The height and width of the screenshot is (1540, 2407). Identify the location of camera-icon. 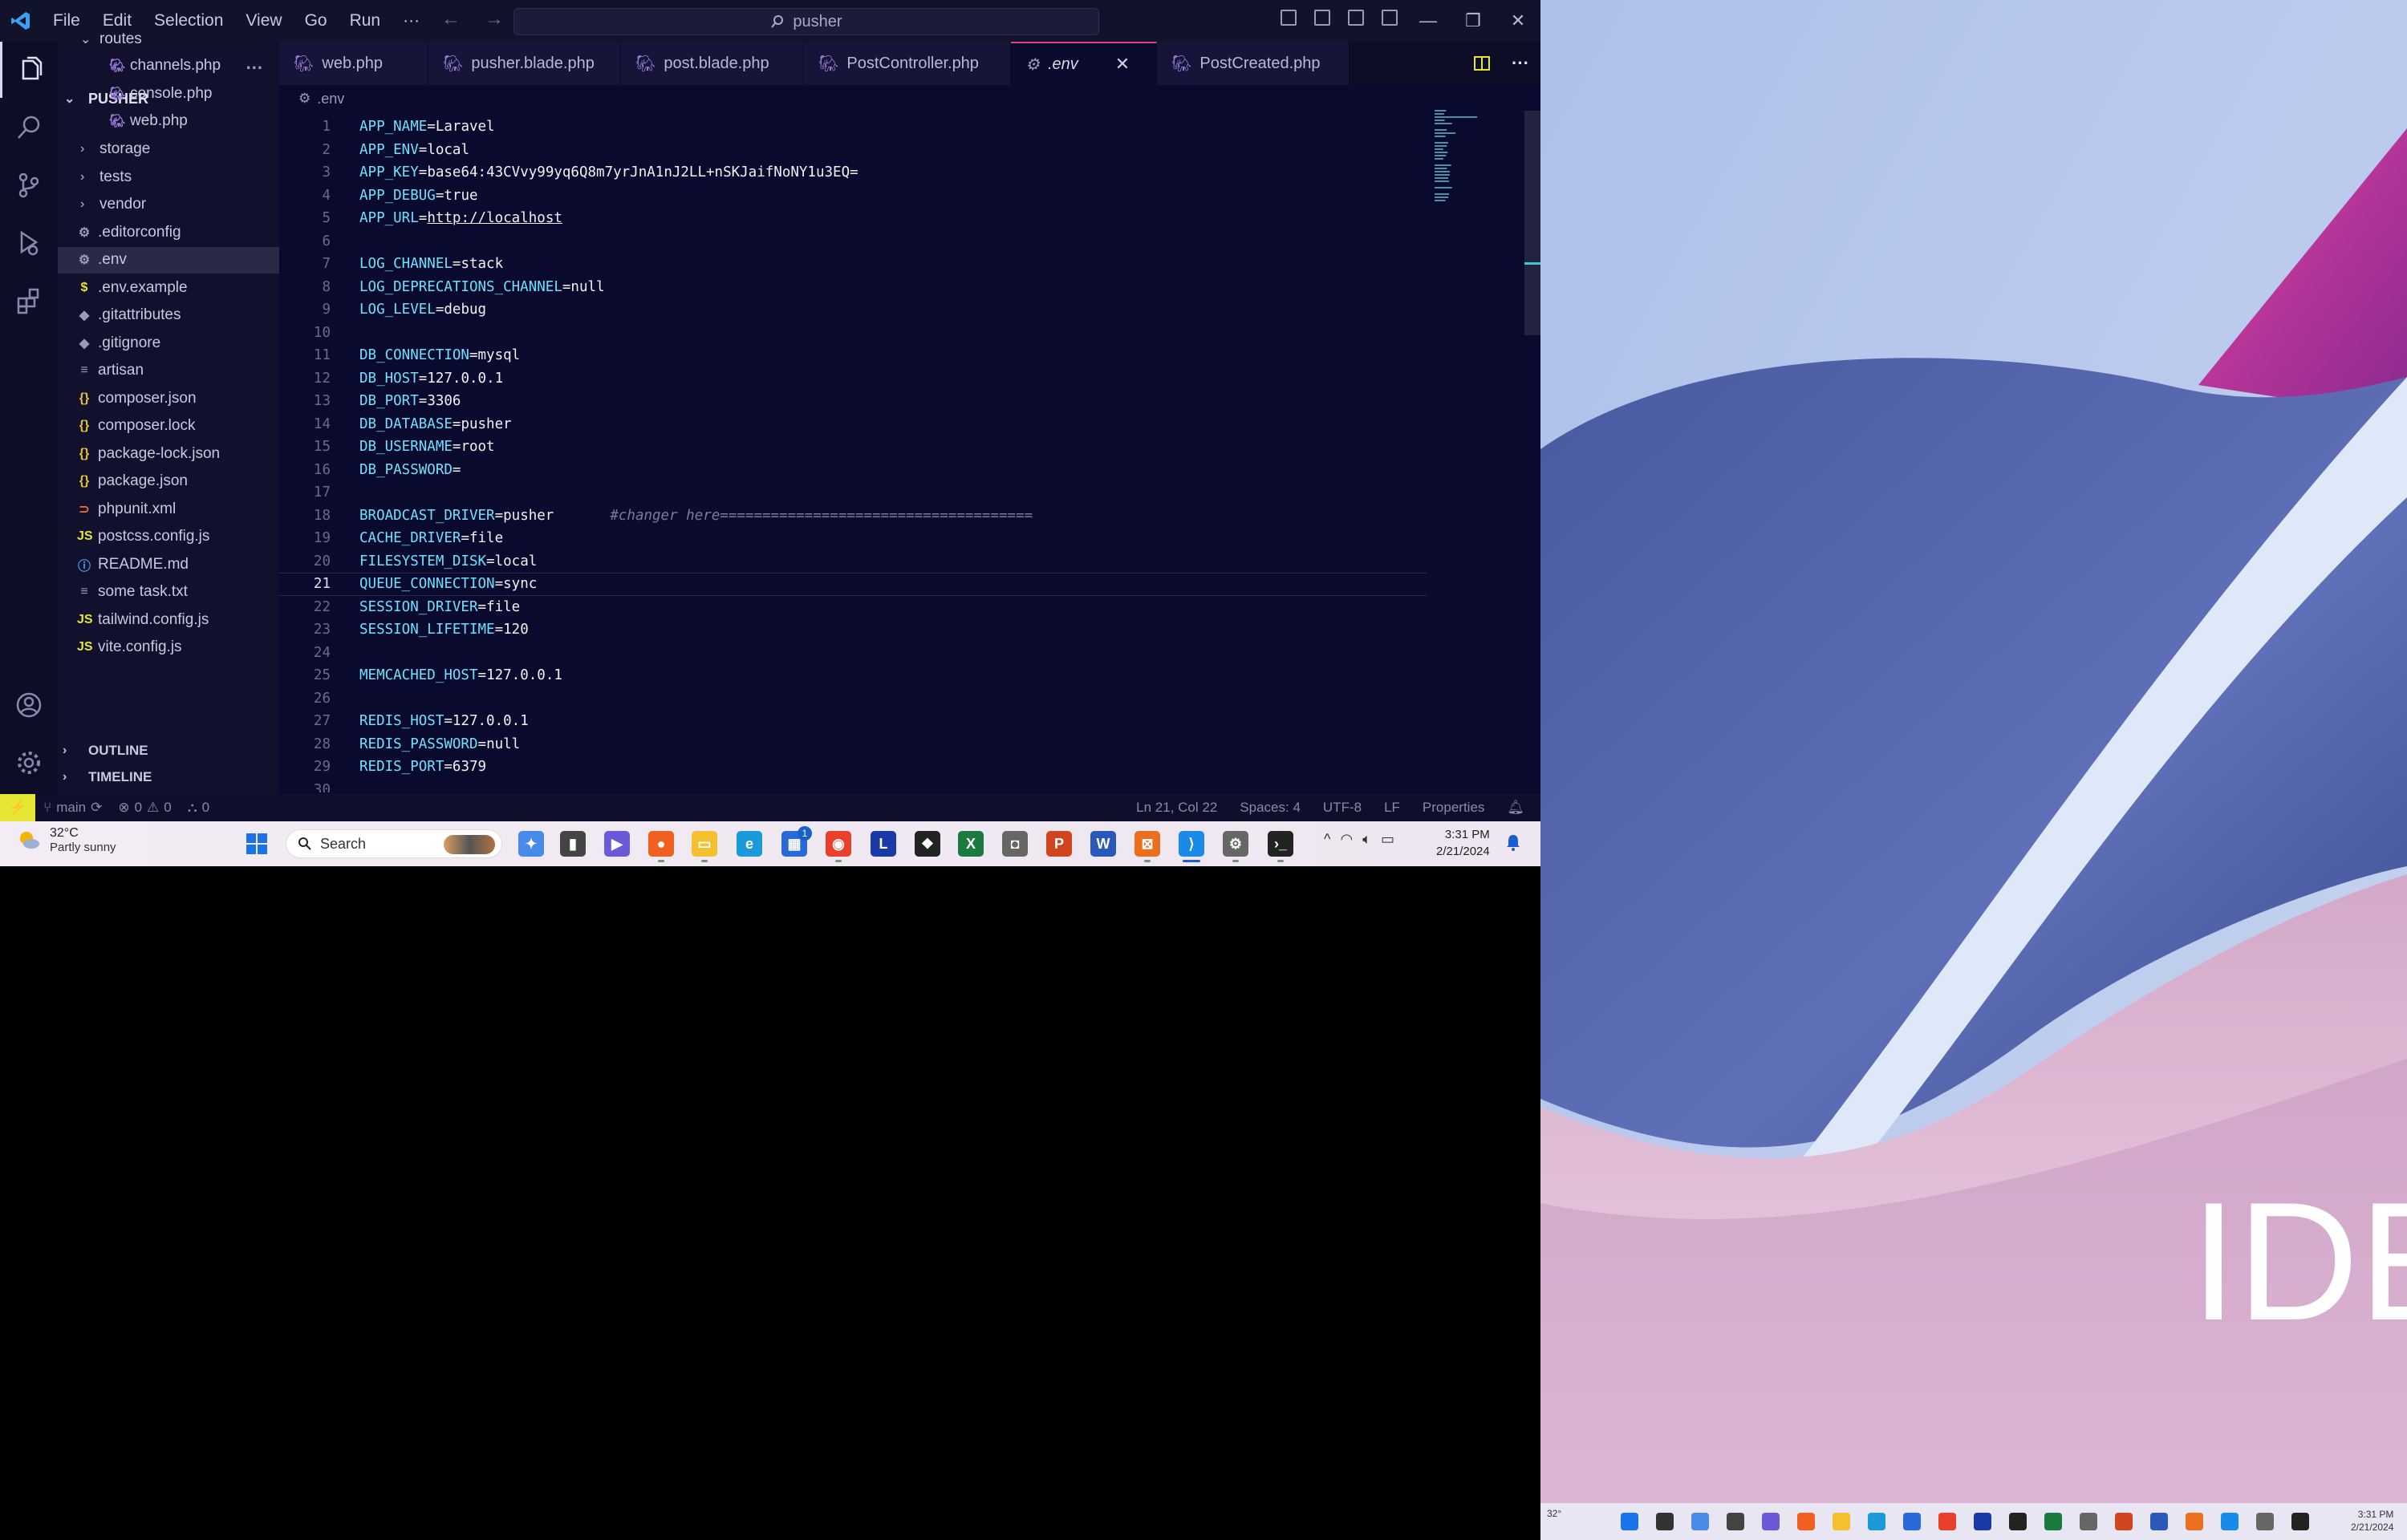
(2088, 1521).